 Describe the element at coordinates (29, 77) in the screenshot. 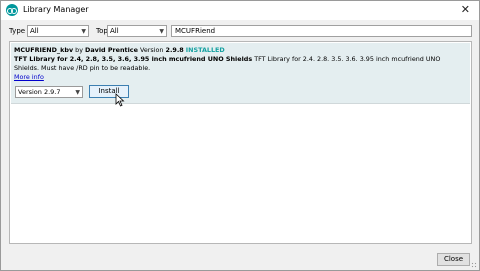

I see `more-info-link: More info` at that location.